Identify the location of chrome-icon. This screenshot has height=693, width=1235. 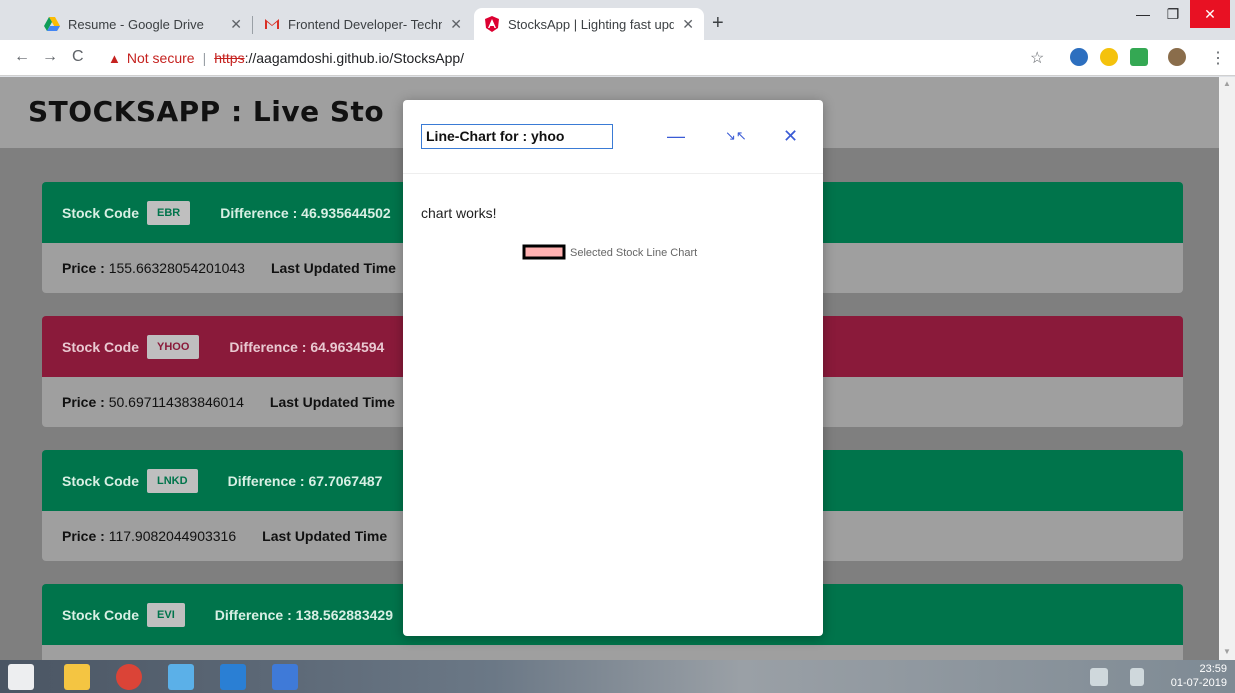
(129, 677).